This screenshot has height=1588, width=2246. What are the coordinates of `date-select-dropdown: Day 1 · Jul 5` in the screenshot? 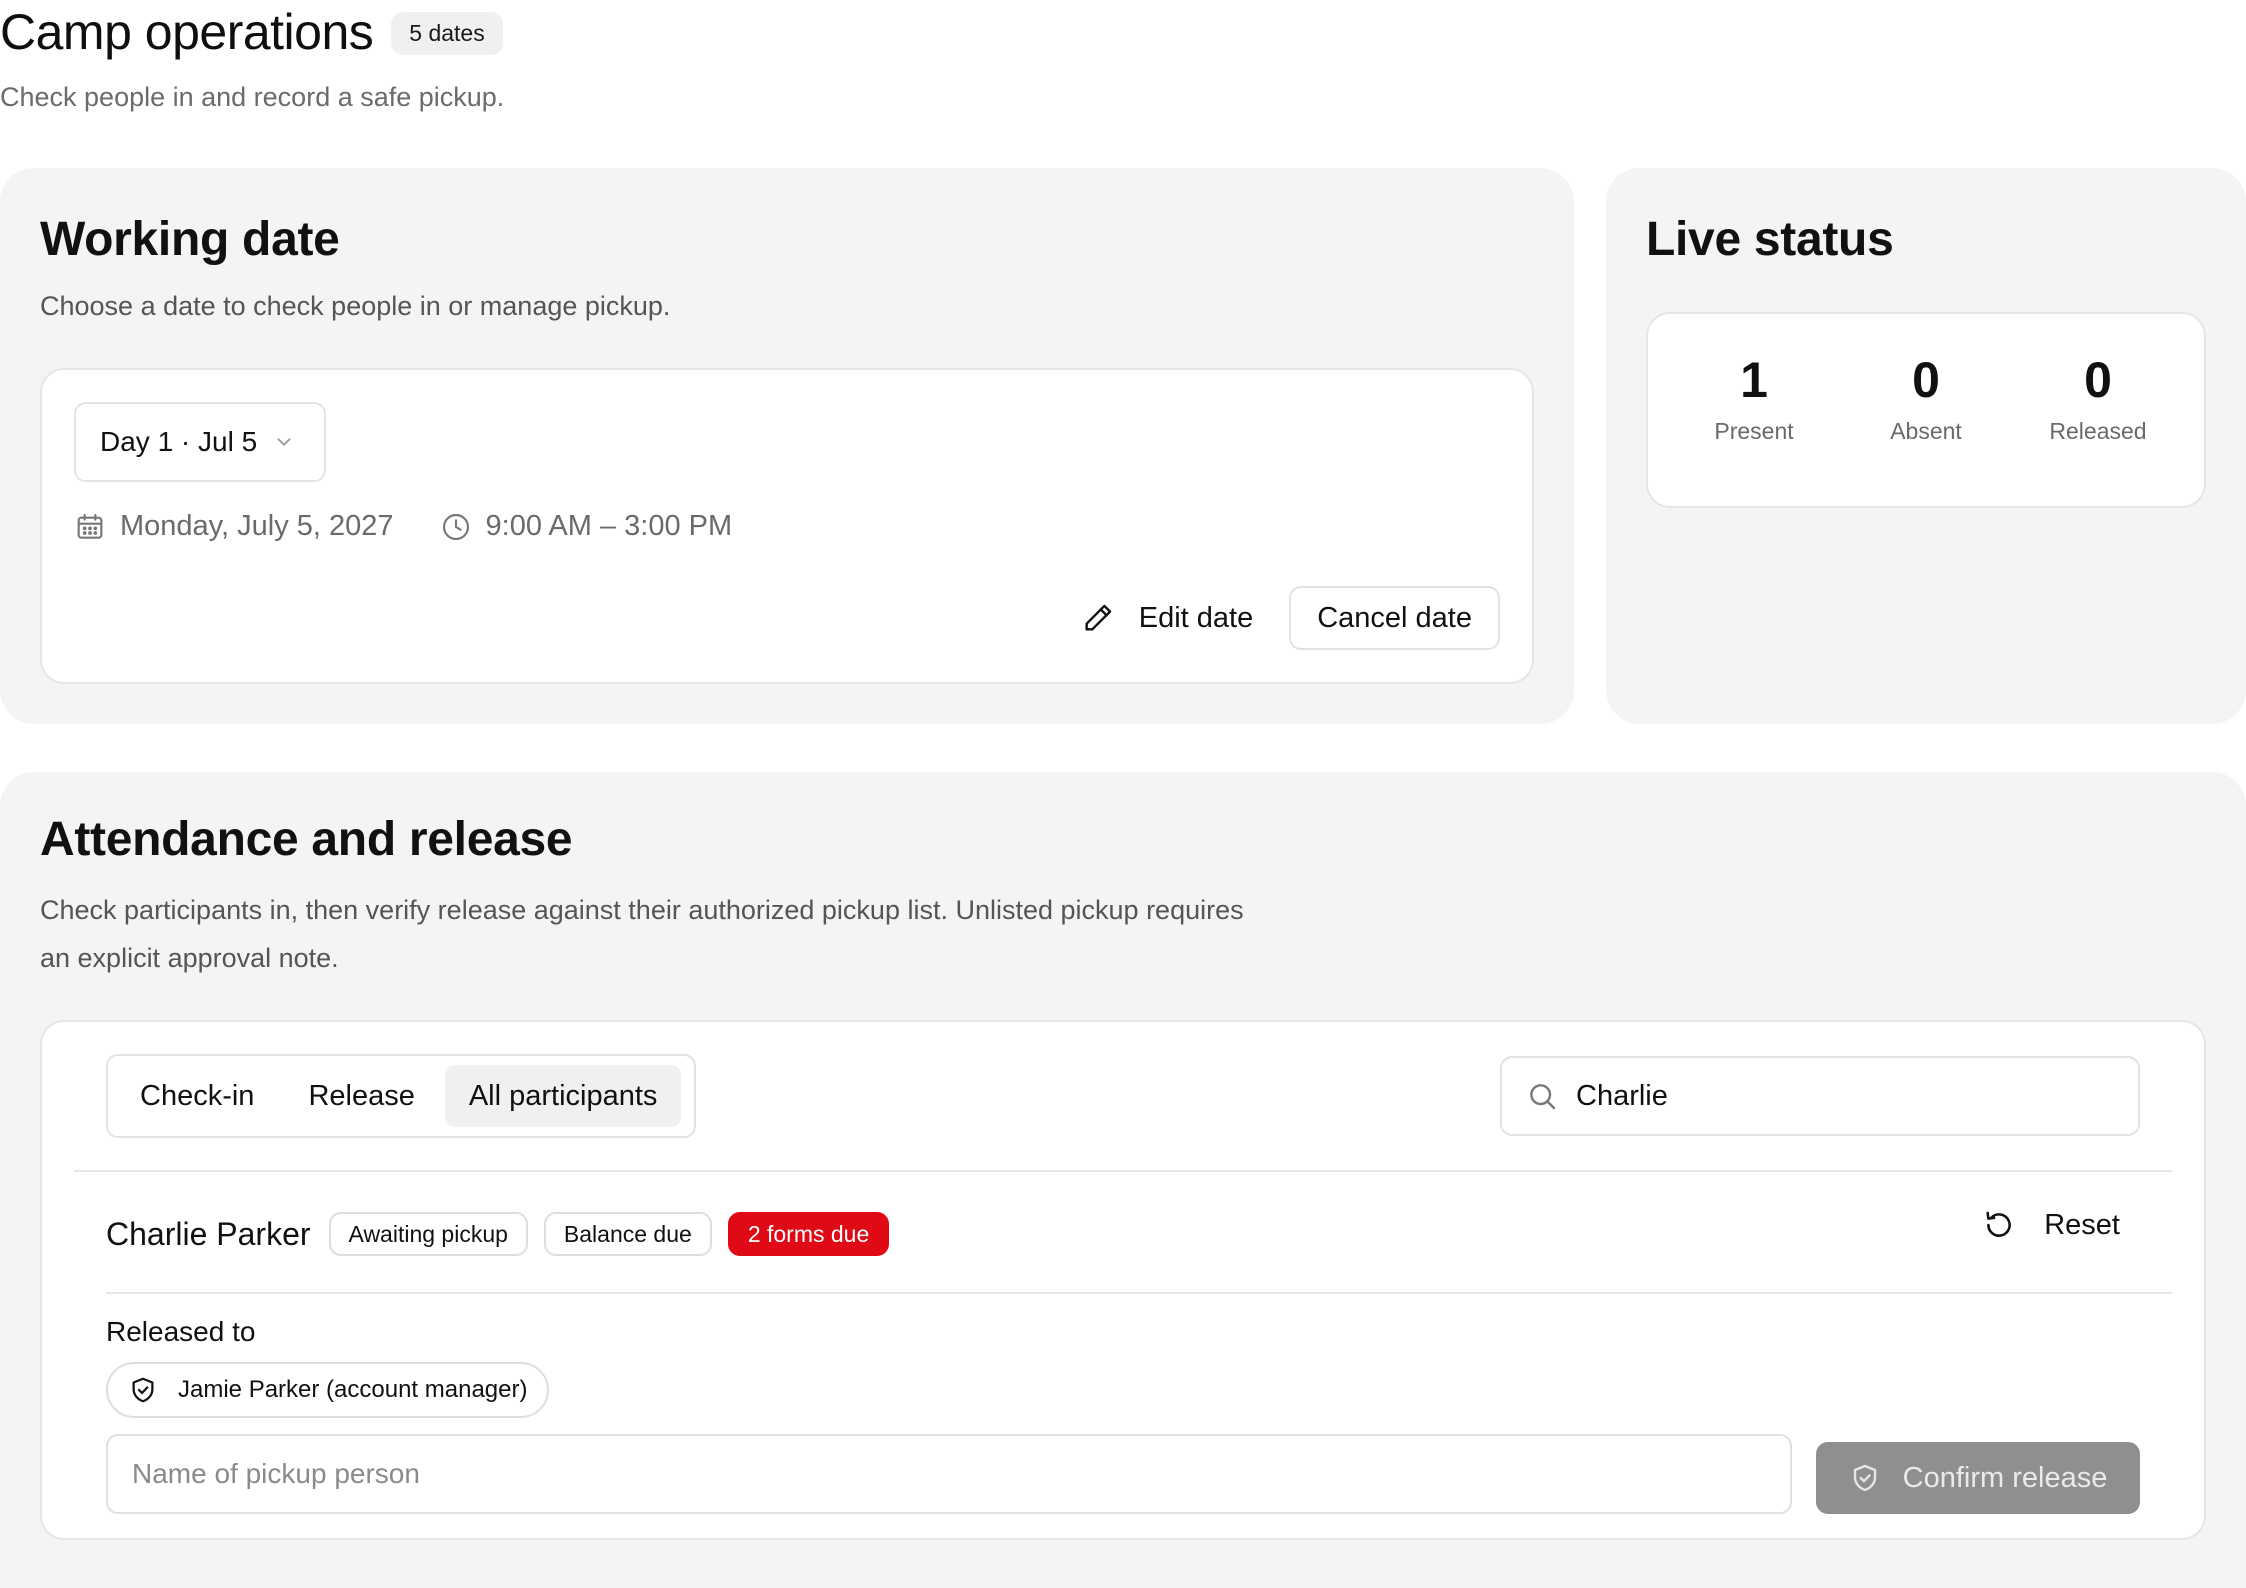 It's located at (200, 442).